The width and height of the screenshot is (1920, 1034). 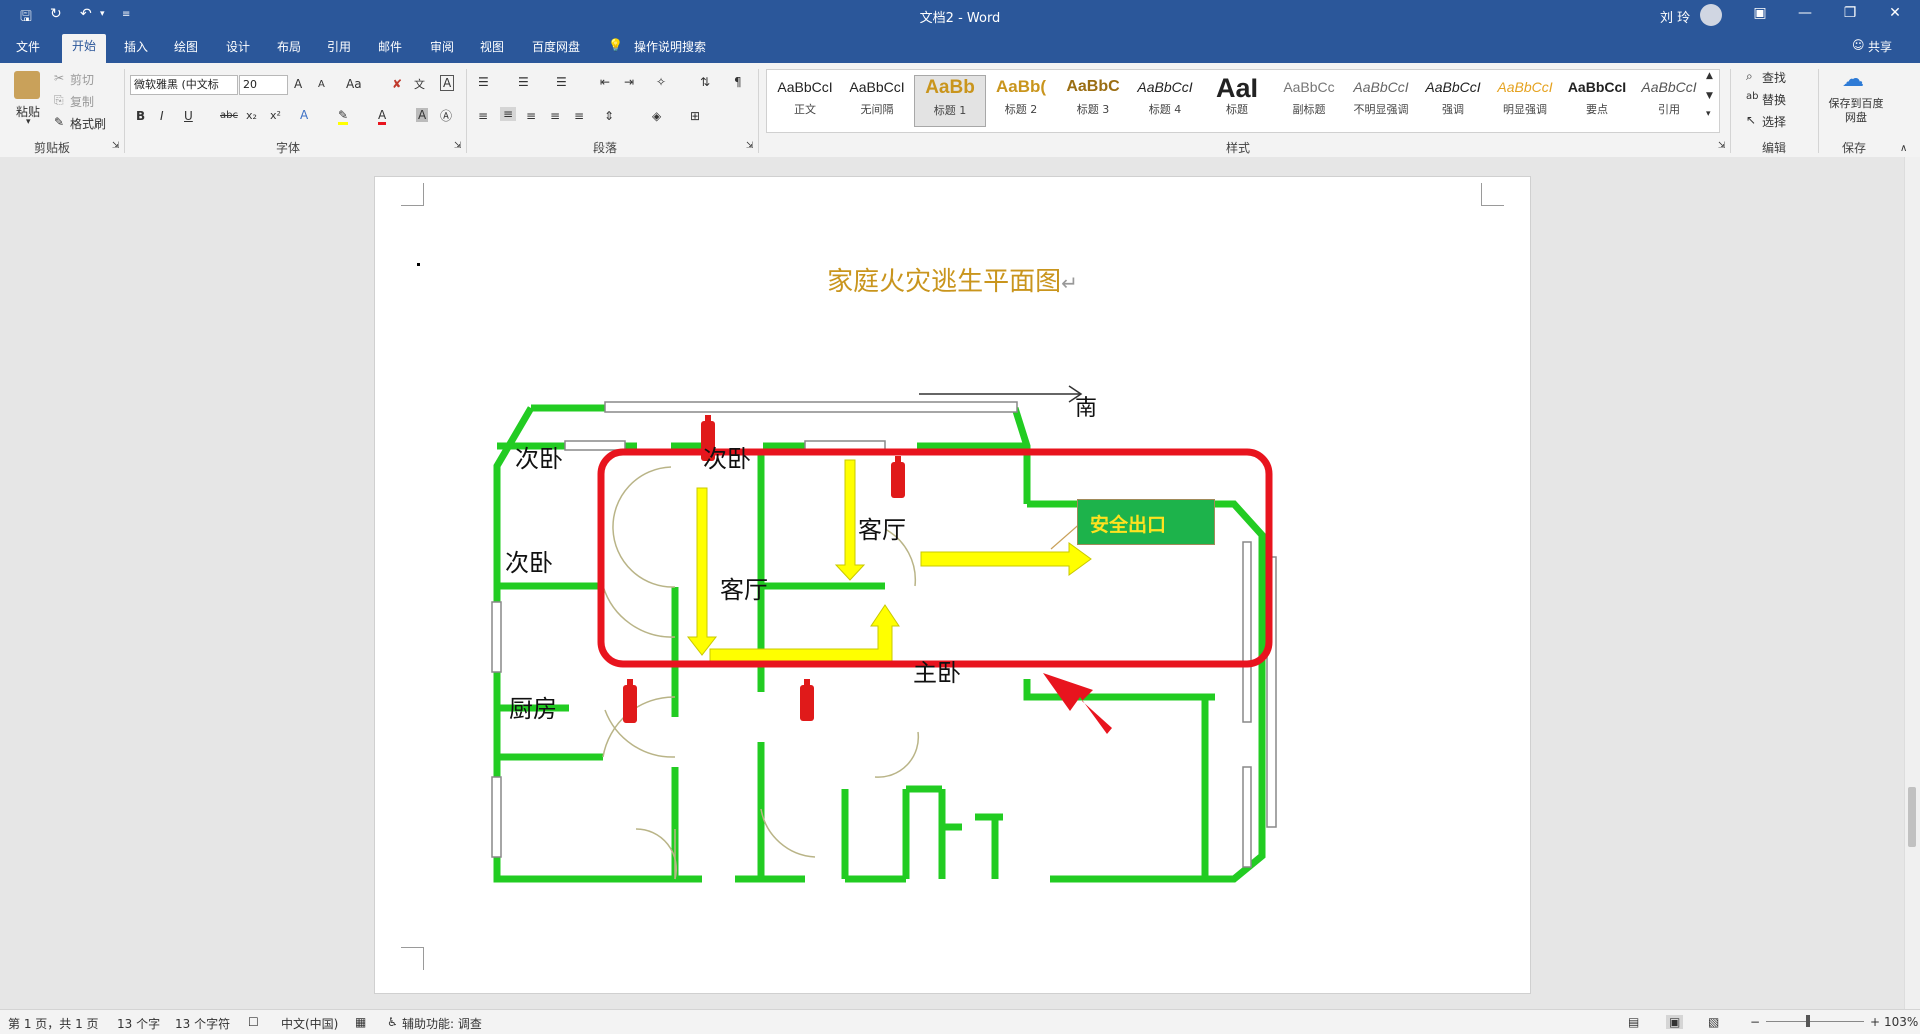 What do you see at coordinates (59, 122) in the screenshot?
I see `format-painter-icon: ✎` at bounding box center [59, 122].